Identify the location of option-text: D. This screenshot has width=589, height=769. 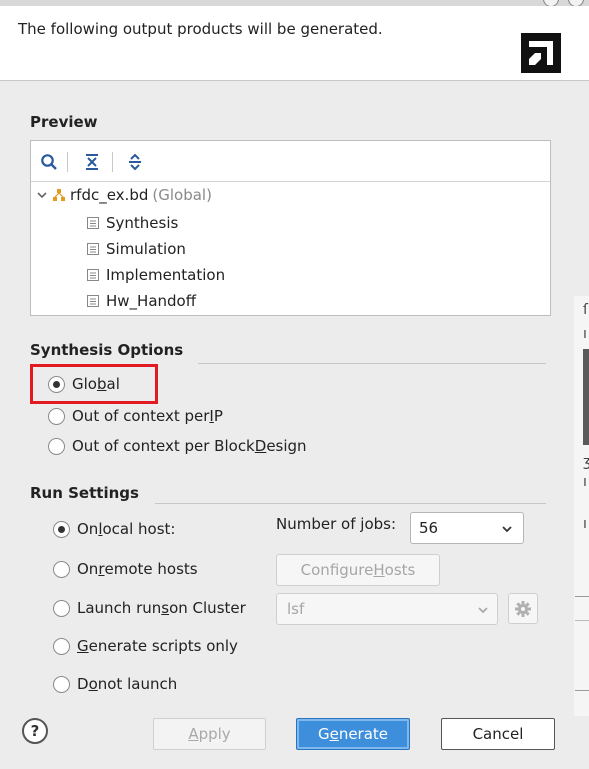
(83, 684).